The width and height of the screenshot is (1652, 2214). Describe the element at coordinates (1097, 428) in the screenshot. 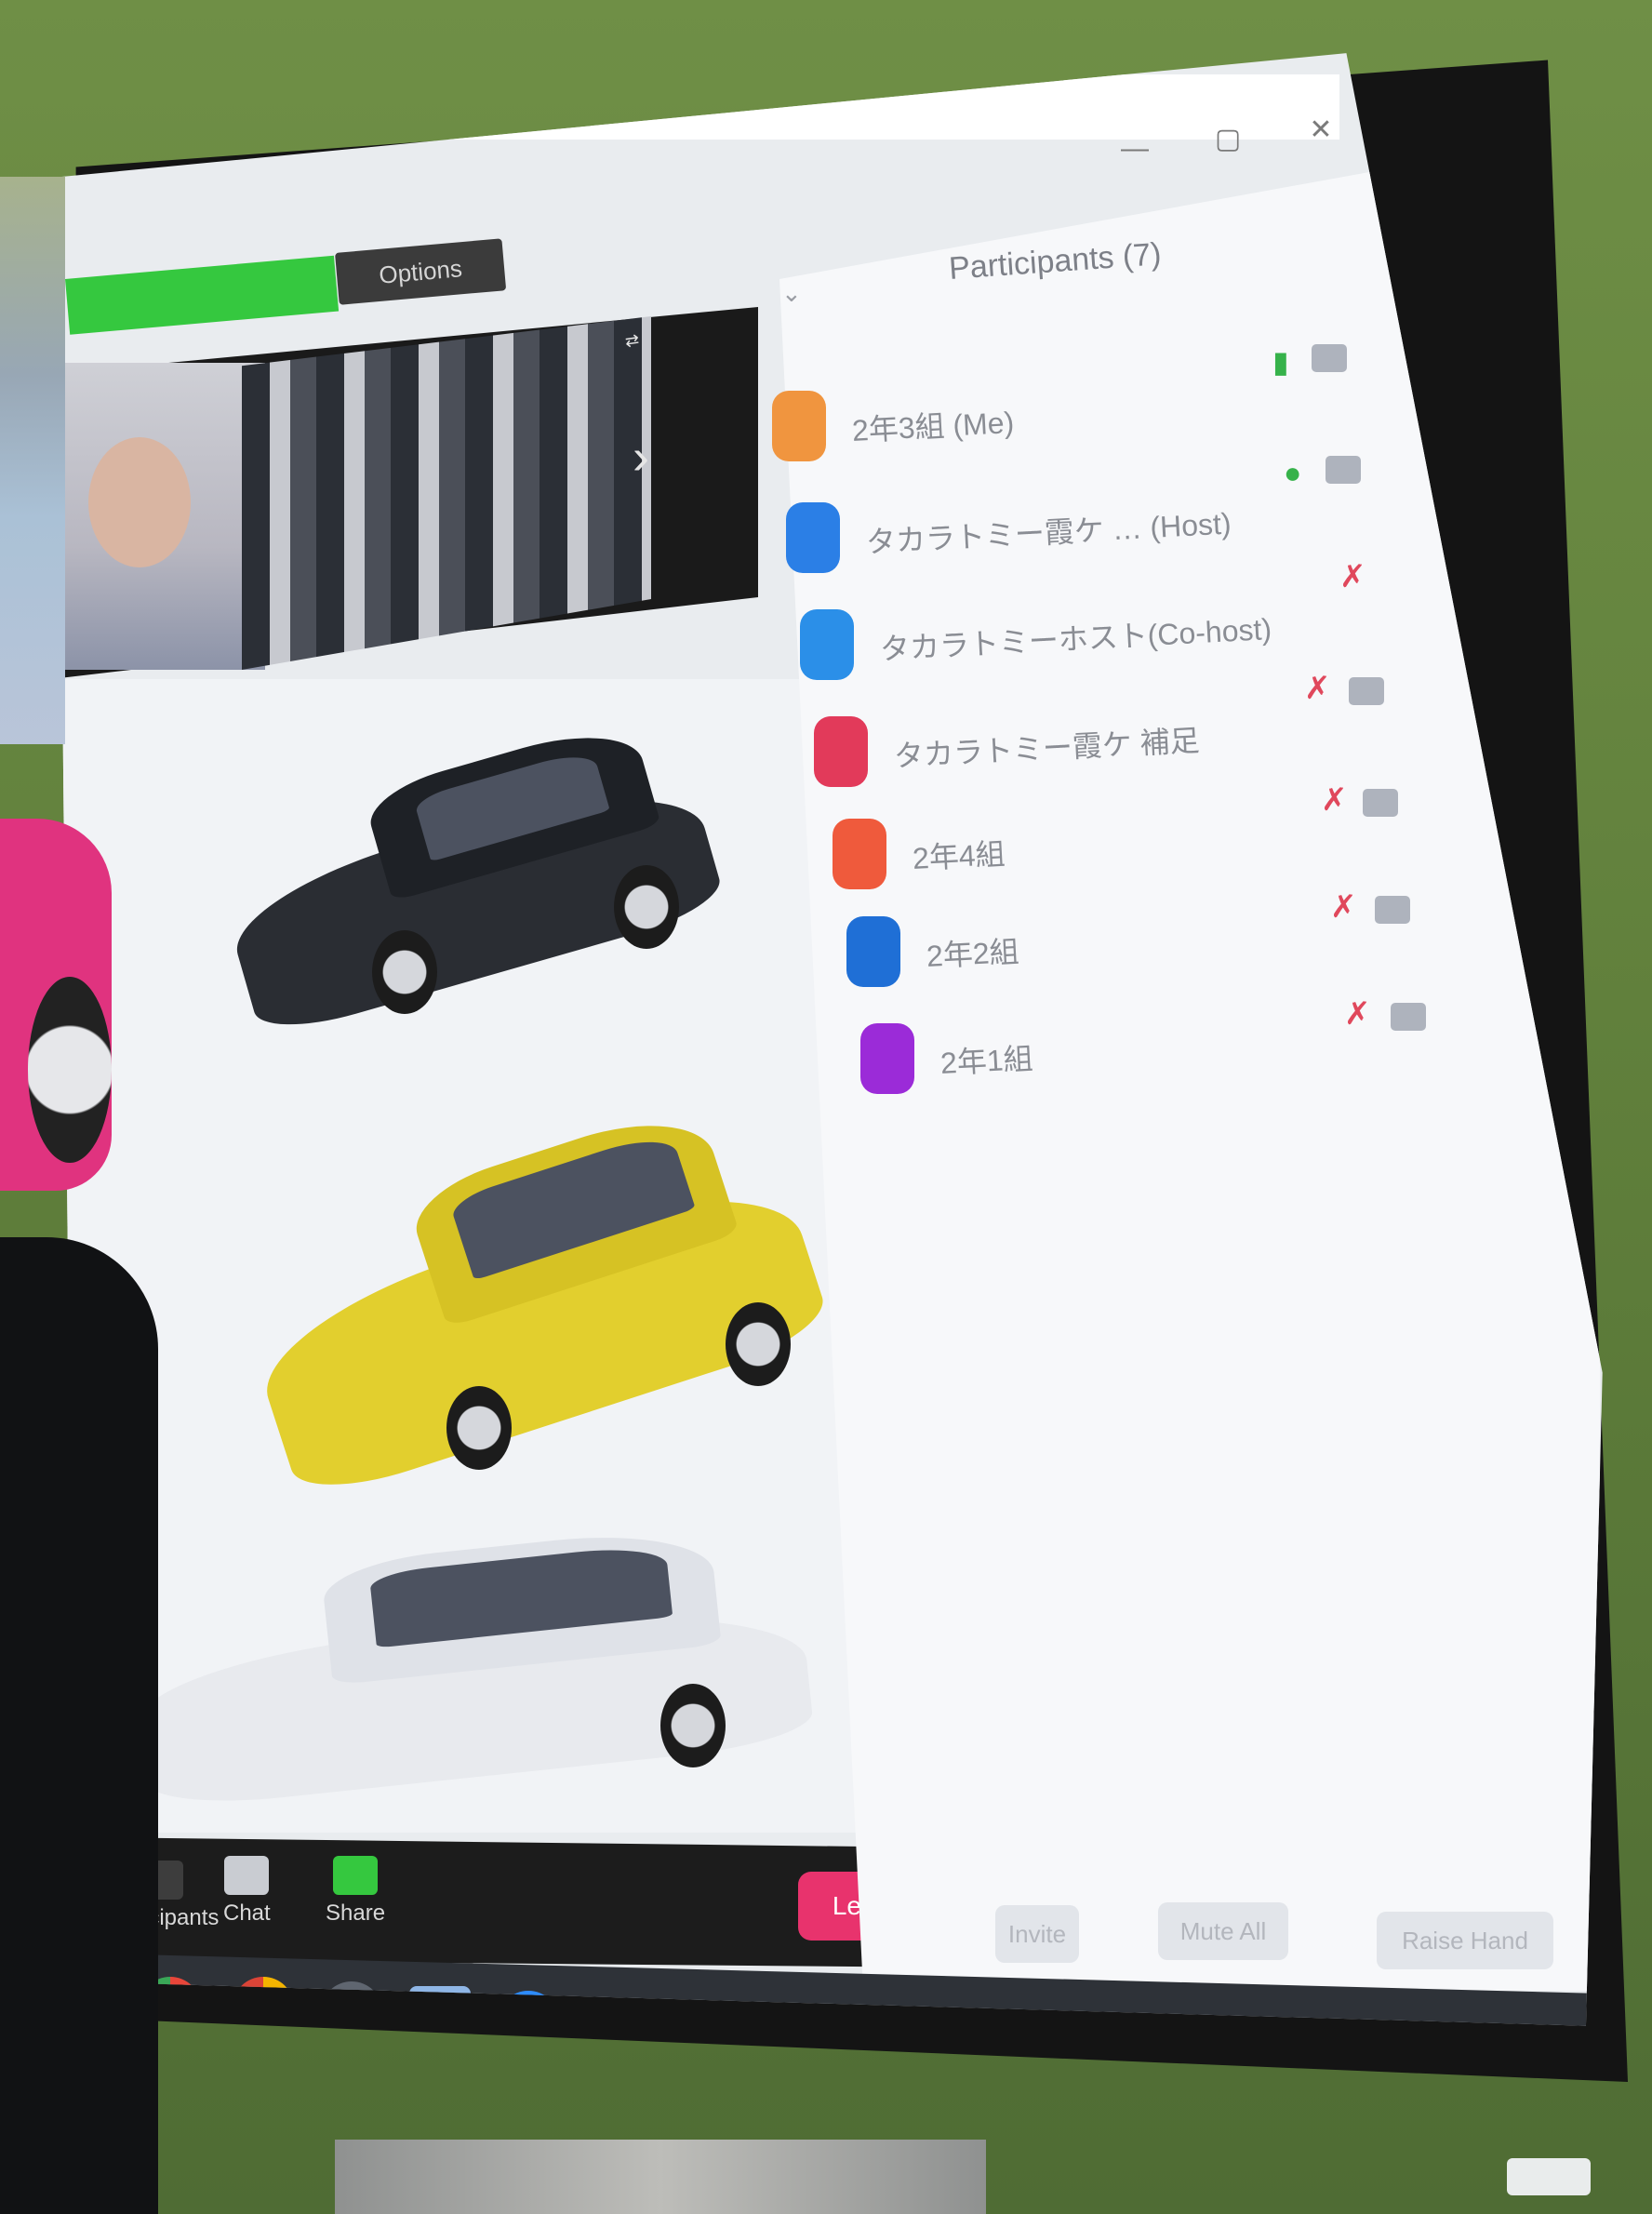

I see `participant-row: 2年3組 (Me)` at that location.